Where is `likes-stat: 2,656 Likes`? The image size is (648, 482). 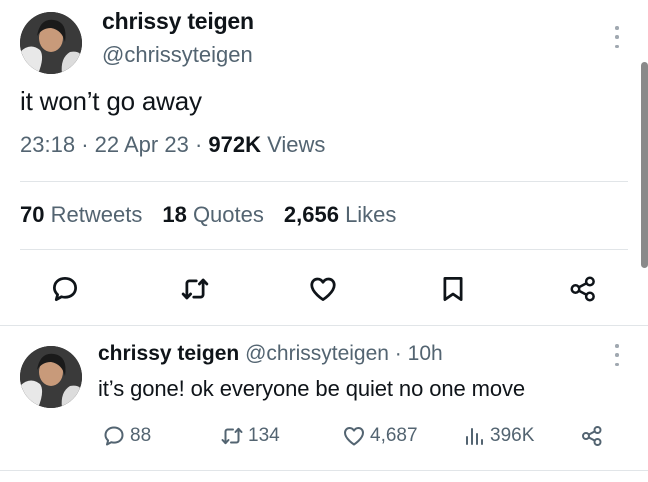
likes-stat: 2,656 Likes is located at coordinates (340, 215).